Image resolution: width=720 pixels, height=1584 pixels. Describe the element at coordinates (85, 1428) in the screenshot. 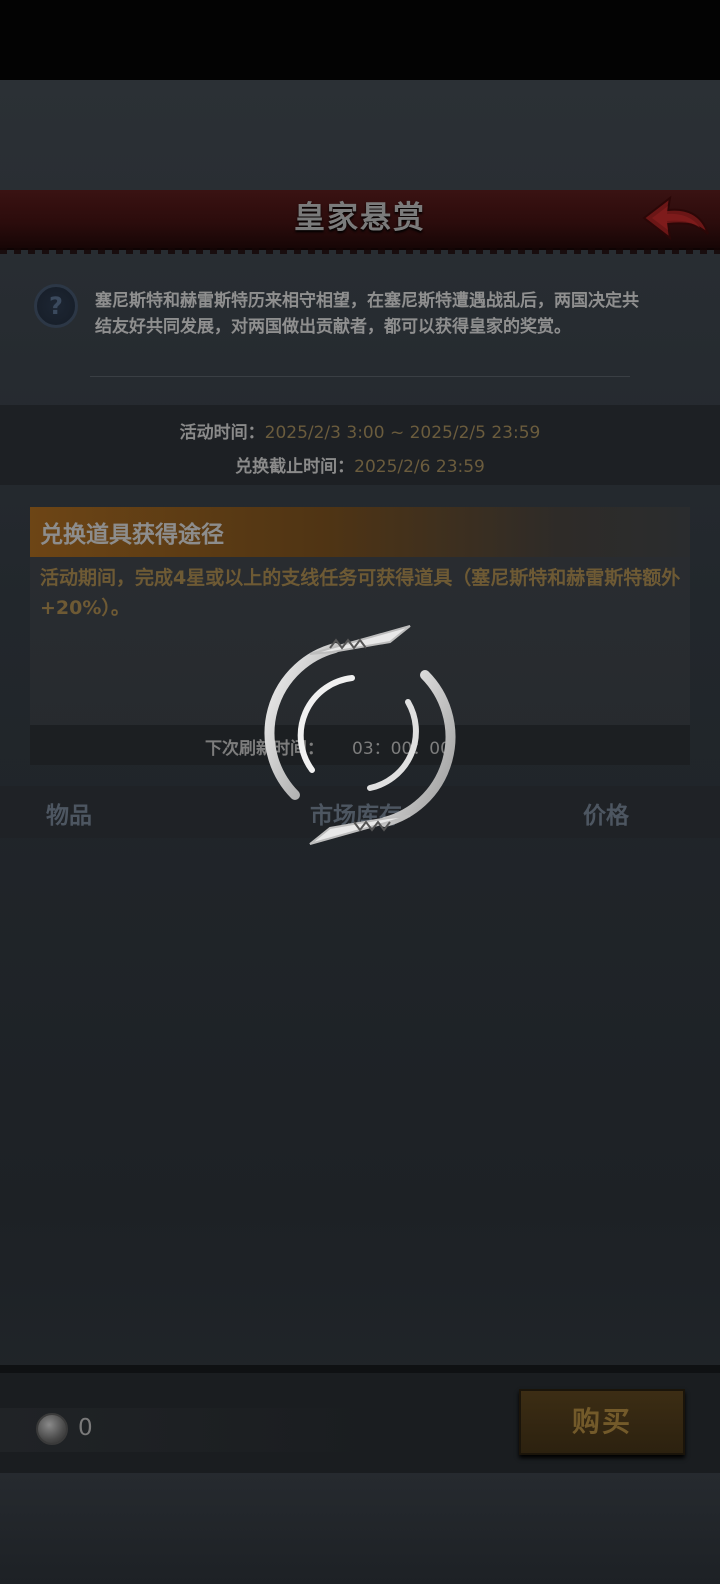

I see `currency-count: 0` at that location.